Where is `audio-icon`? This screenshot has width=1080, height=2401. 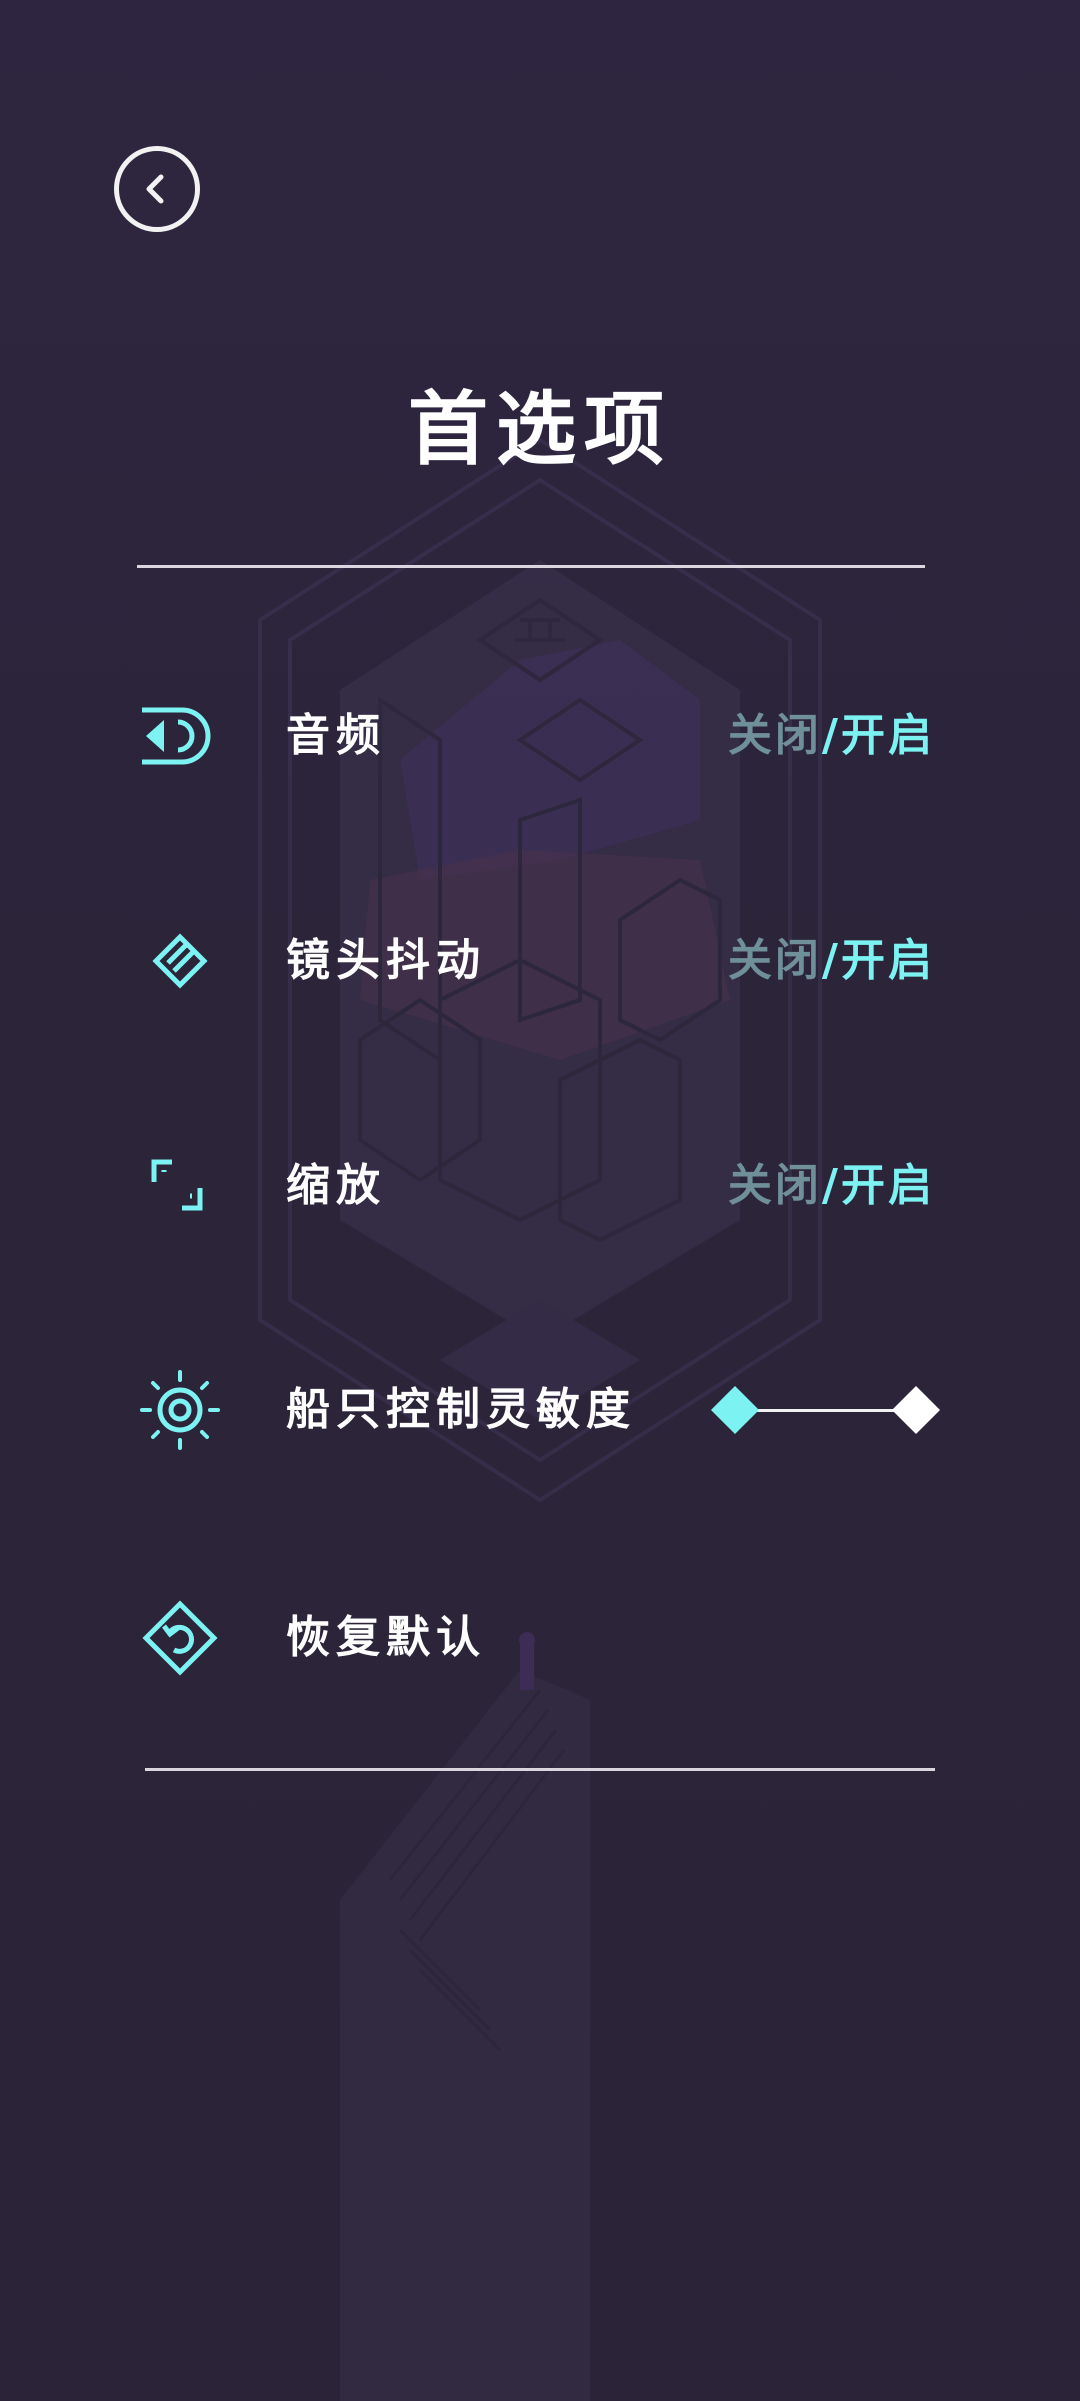
audio-icon is located at coordinates (176, 736).